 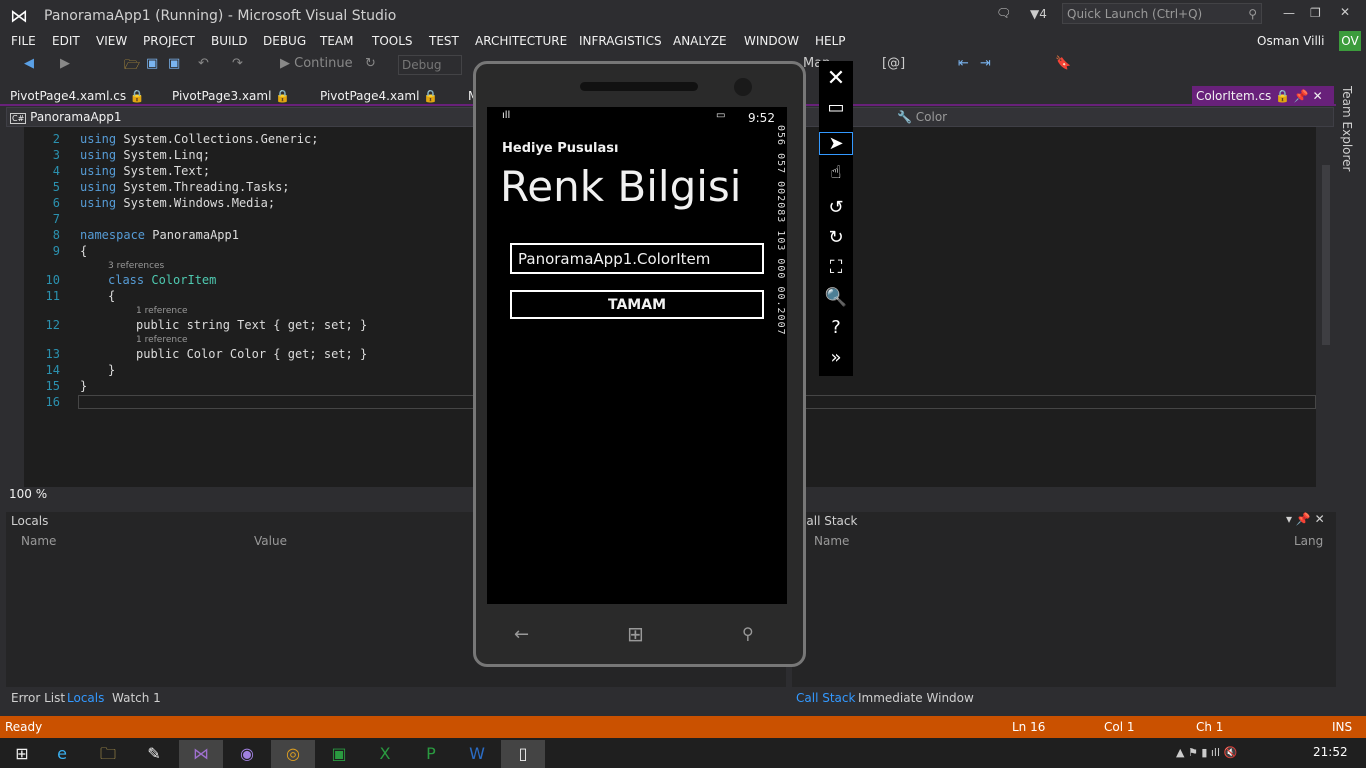 What do you see at coordinates (370, 63) in the screenshot?
I see `restart-icon: ↻` at bounding box center [370, 63].